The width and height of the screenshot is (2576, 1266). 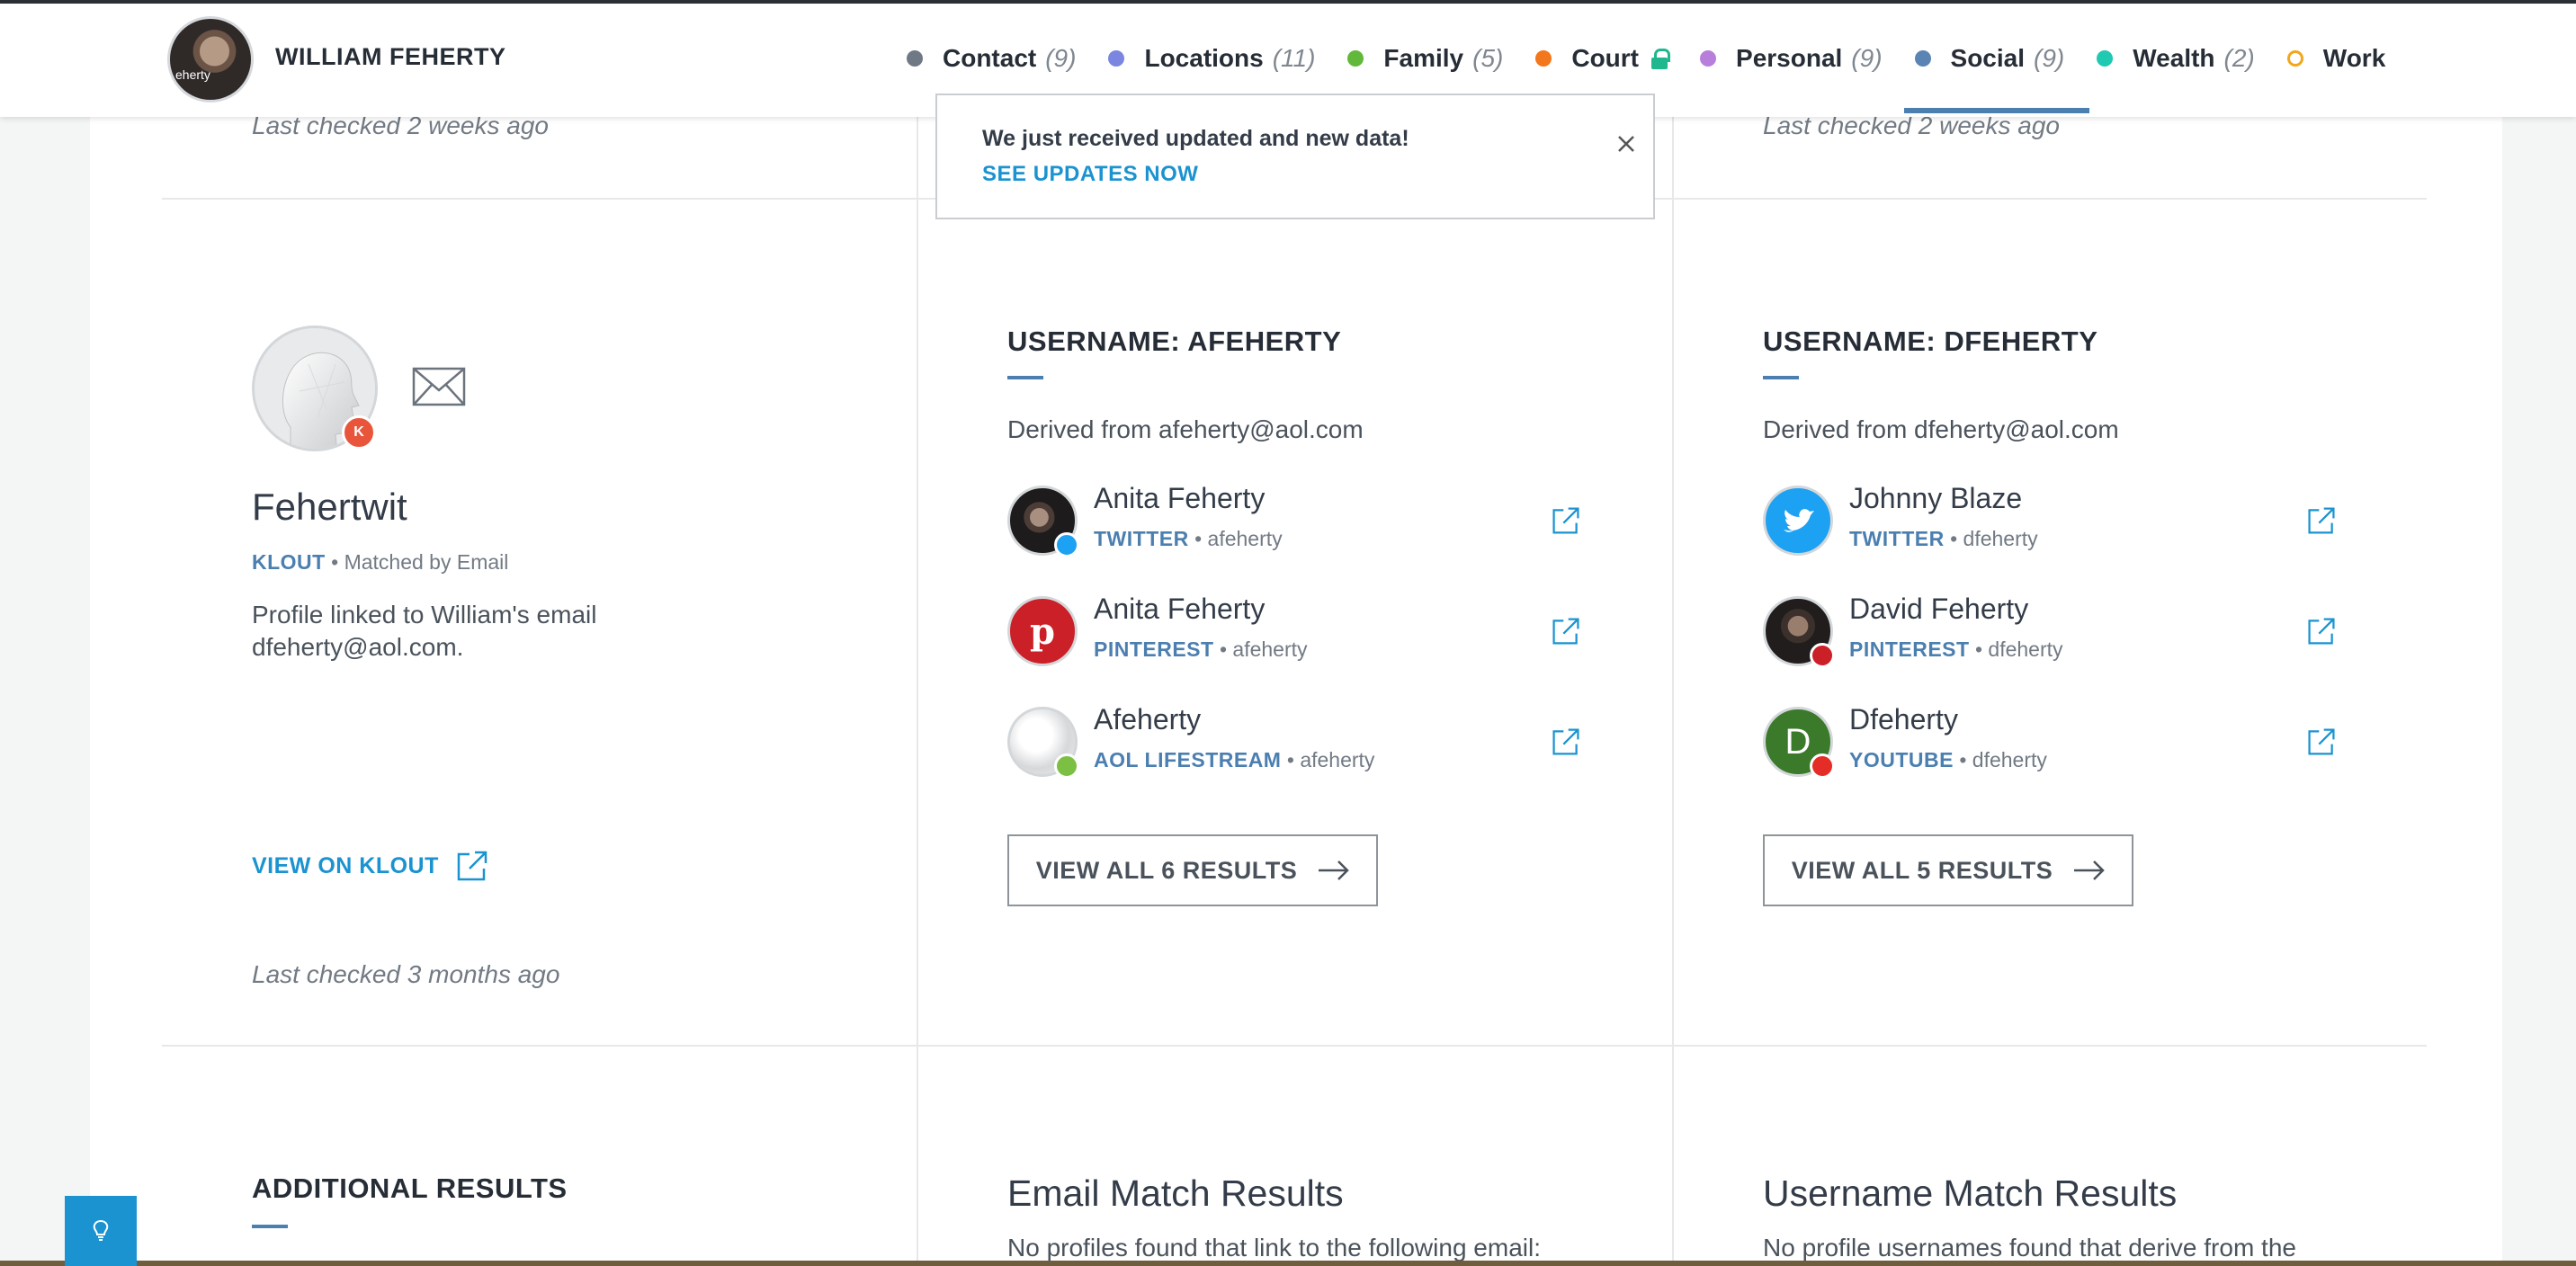 I want to click on klout-badge-icon: K, so click(x=359, y=432).